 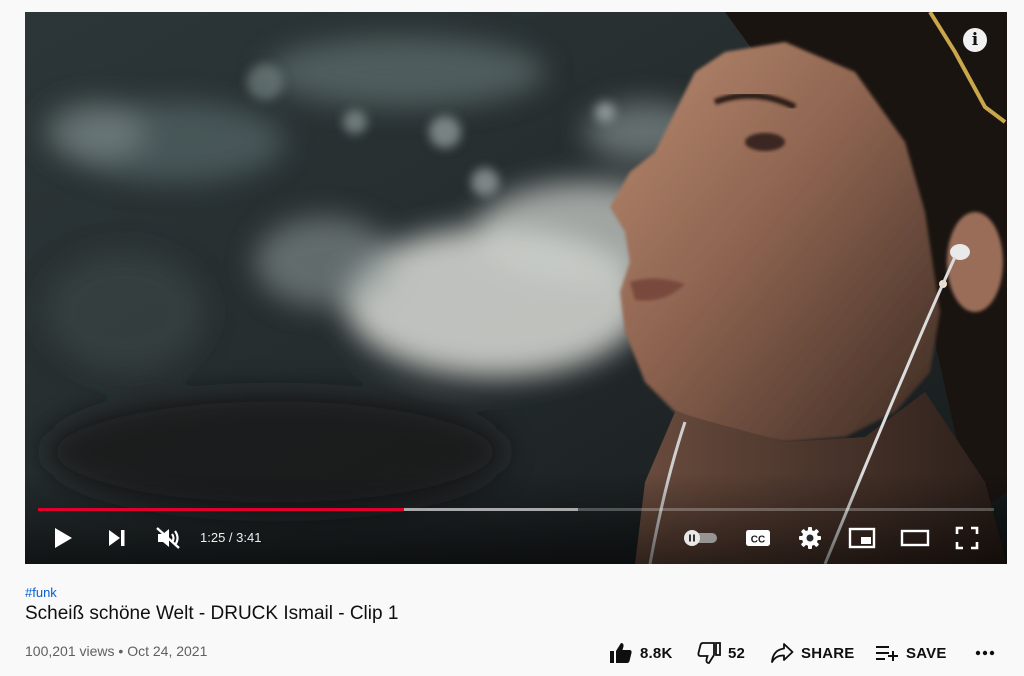 I want to click on thumbs-up-icon, so click(x=621, y=653).